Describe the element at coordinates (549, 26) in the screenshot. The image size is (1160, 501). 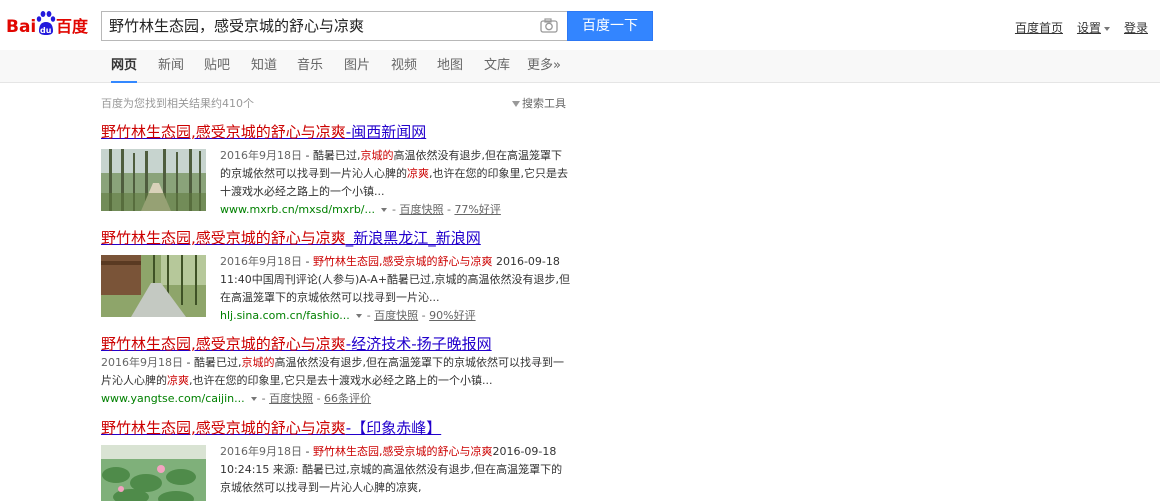
I see `camera-icon` at that location.